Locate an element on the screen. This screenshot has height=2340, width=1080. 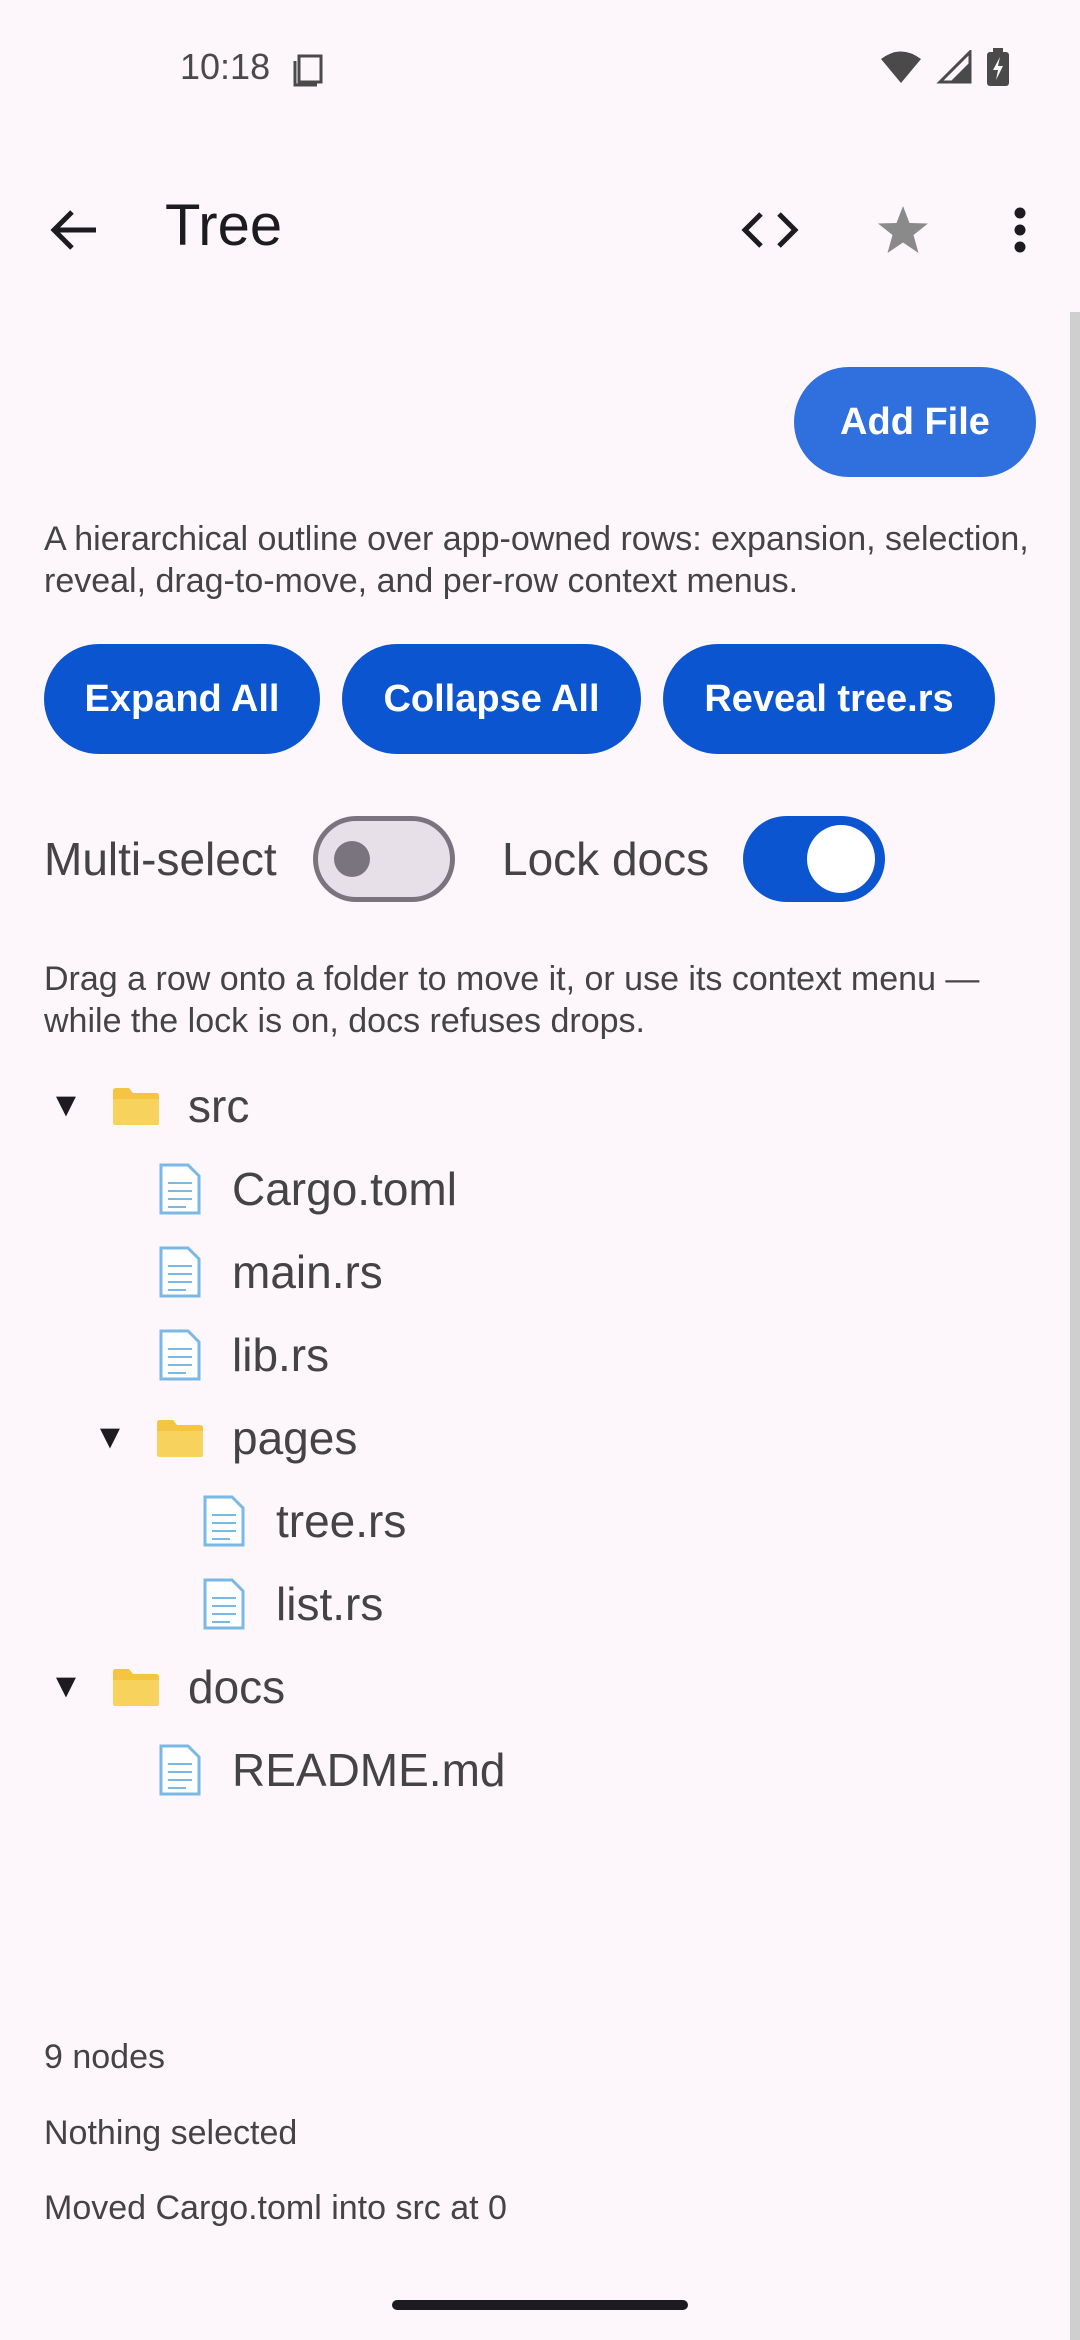
status-icons is located at coordinates (945, 69).